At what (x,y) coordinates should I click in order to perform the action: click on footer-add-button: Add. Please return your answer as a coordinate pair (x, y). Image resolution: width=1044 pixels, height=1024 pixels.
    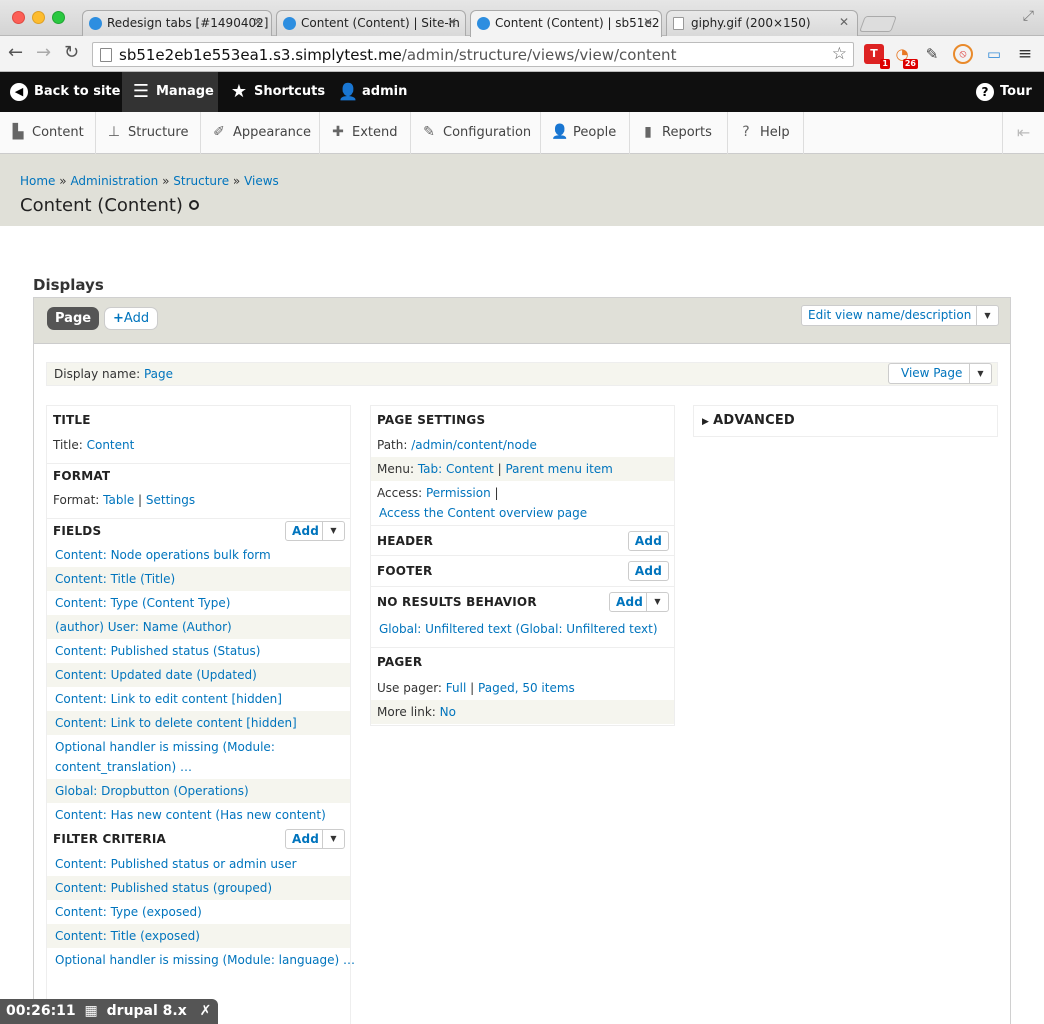
    Looking at the image, I should click on (648, 571).